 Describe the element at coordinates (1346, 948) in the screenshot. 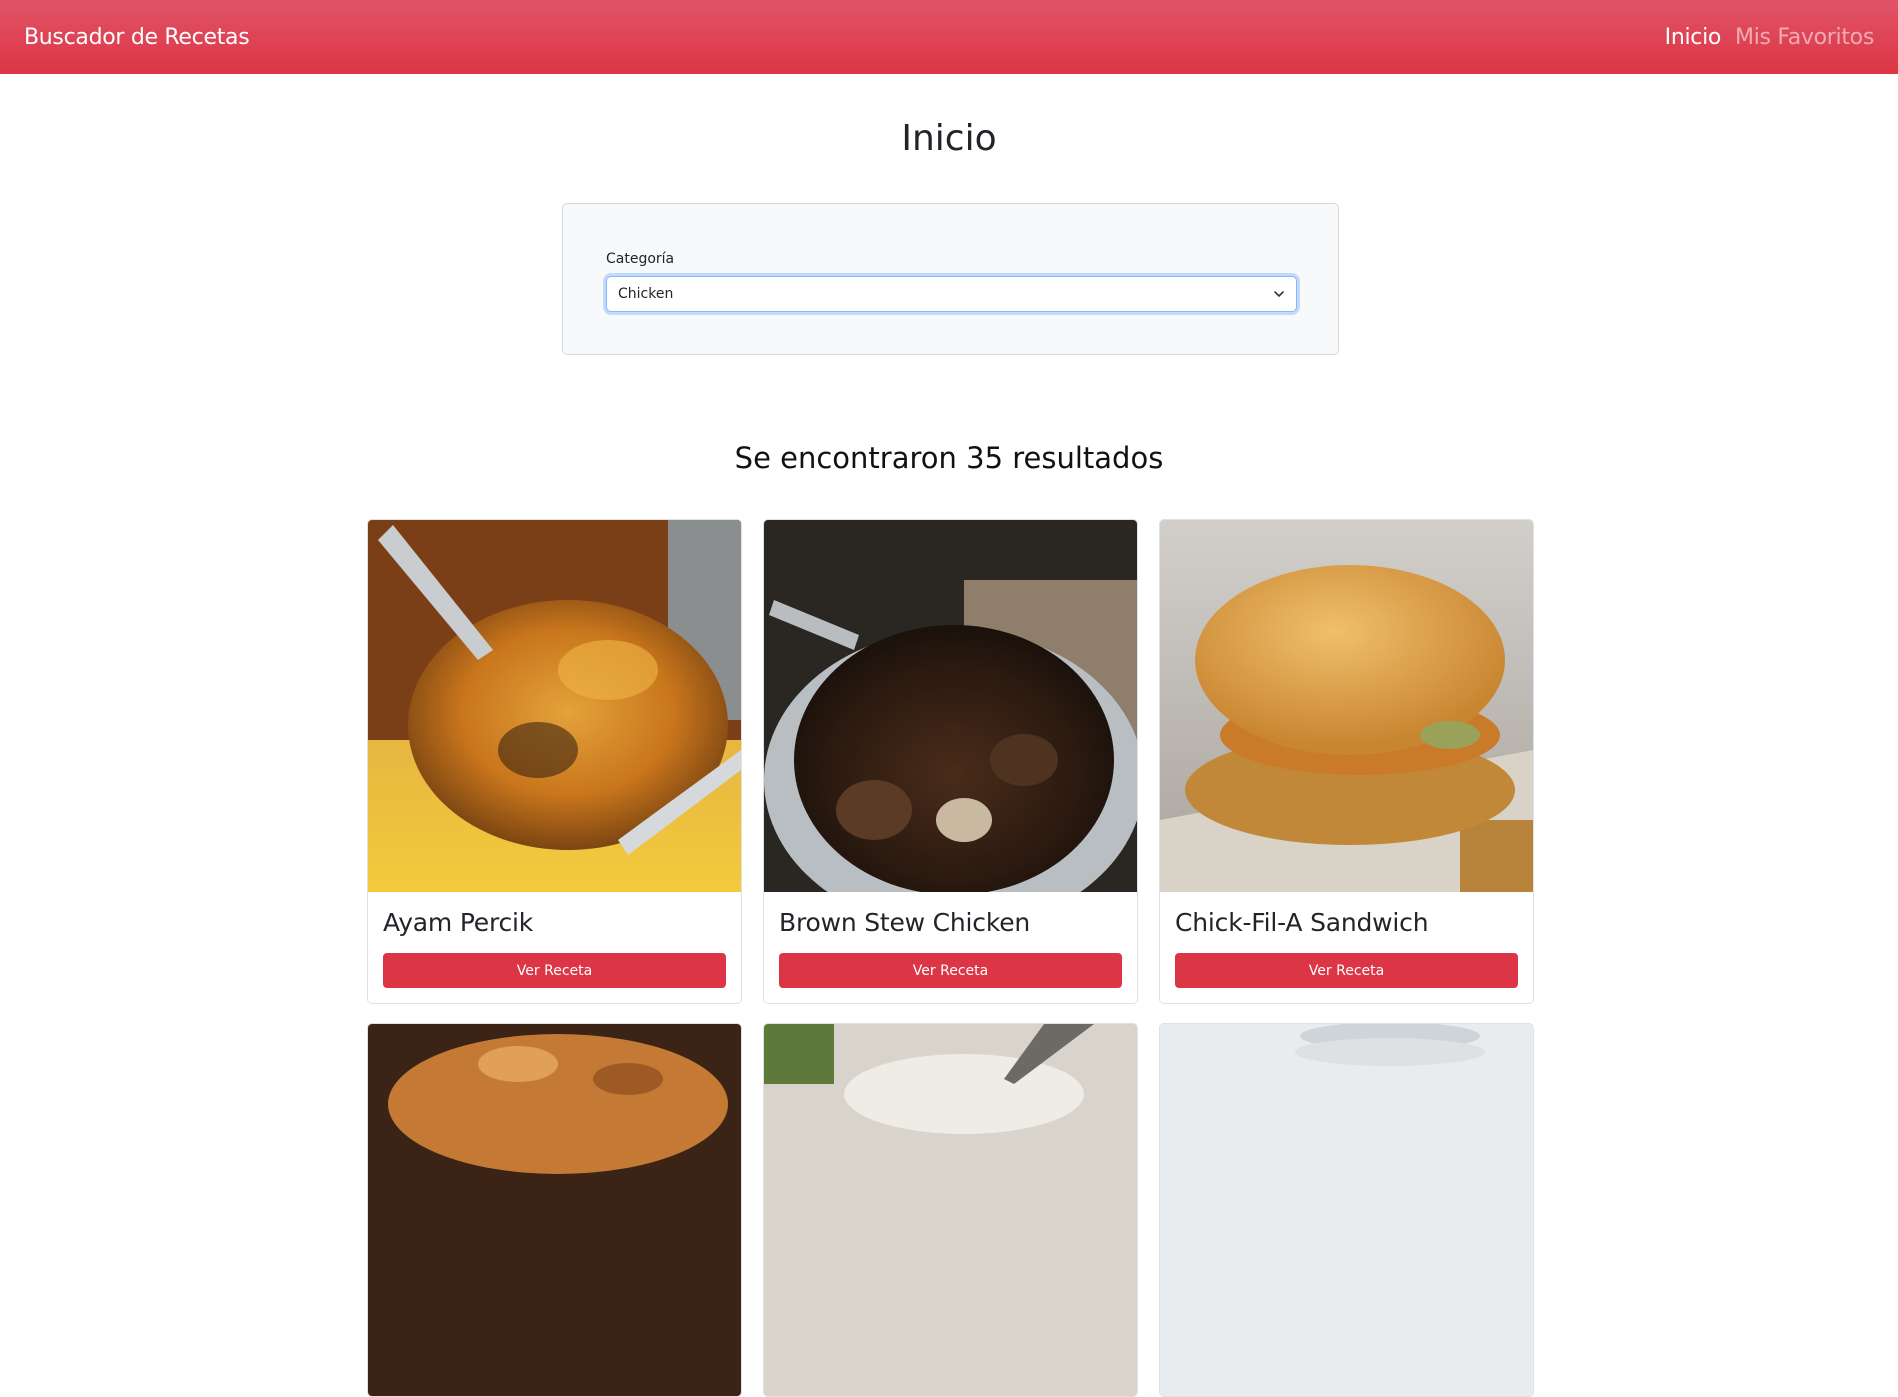

I see `card-body: Chick-Fil-A Sandwich Ver Receta` at that location.